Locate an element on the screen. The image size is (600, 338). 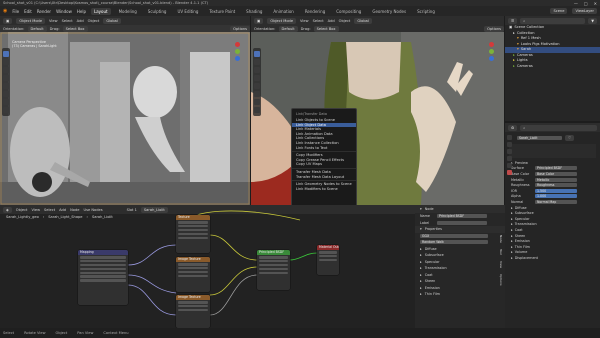
right-scale-tool-icon is located at coordinates (257, 86).